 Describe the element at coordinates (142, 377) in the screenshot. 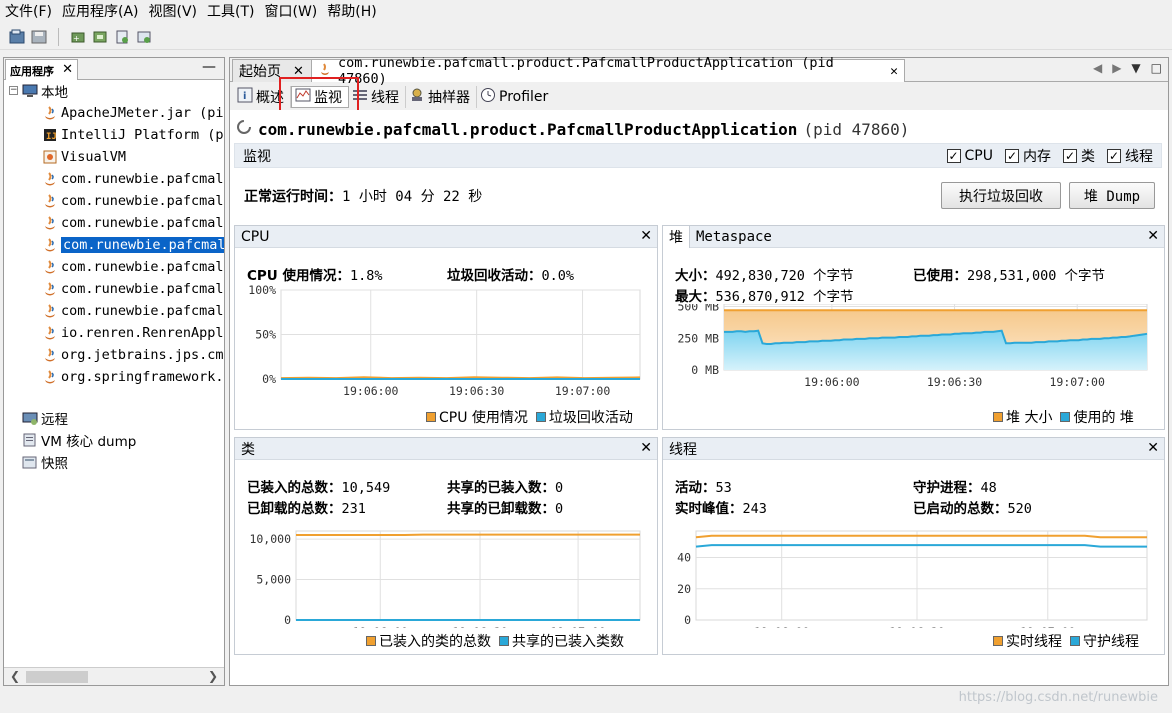

I see `tree-node-label: org.springframework.b` at that location.